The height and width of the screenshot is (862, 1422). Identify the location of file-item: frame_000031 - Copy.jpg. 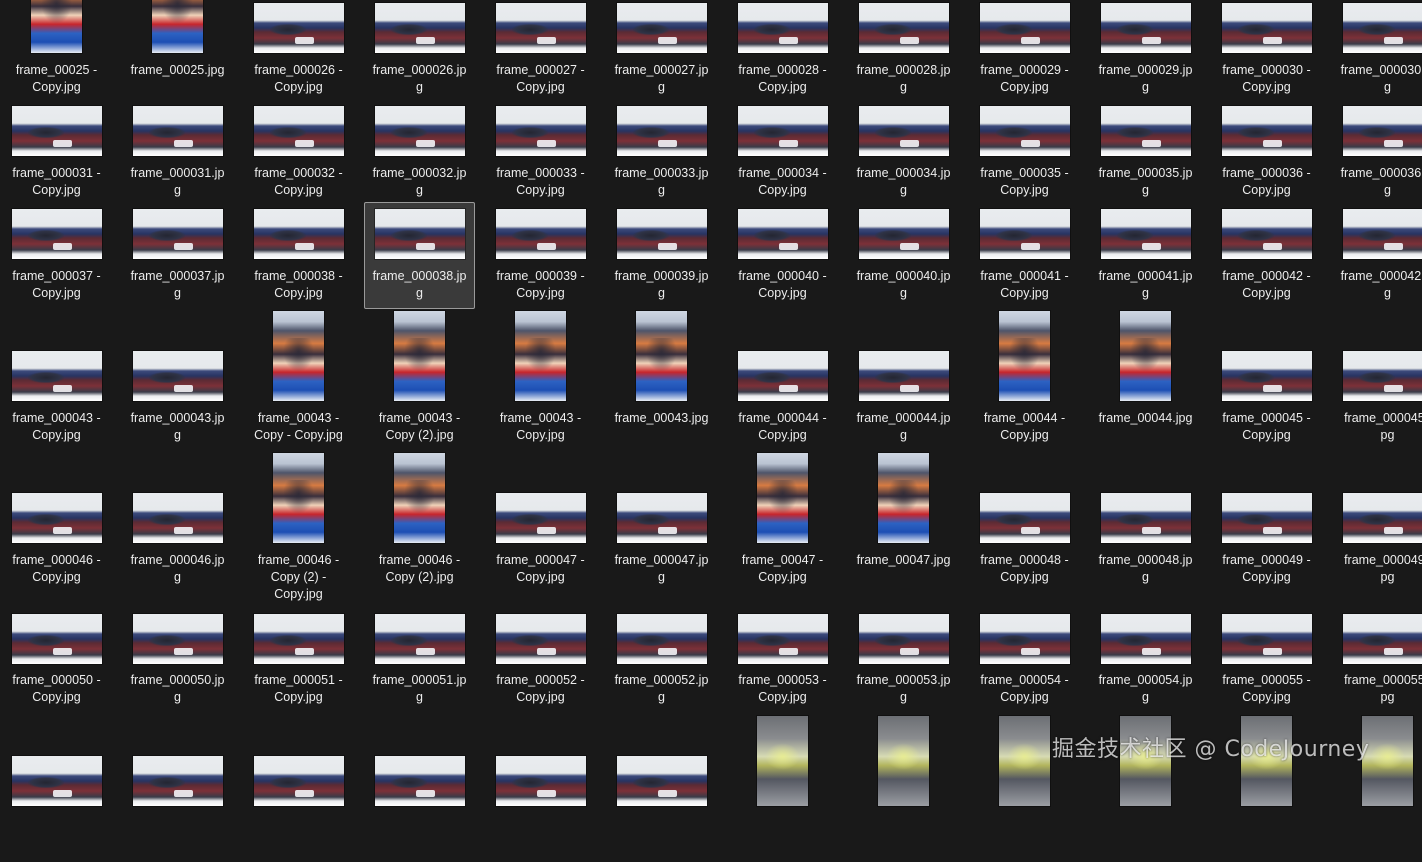
(56, 152).